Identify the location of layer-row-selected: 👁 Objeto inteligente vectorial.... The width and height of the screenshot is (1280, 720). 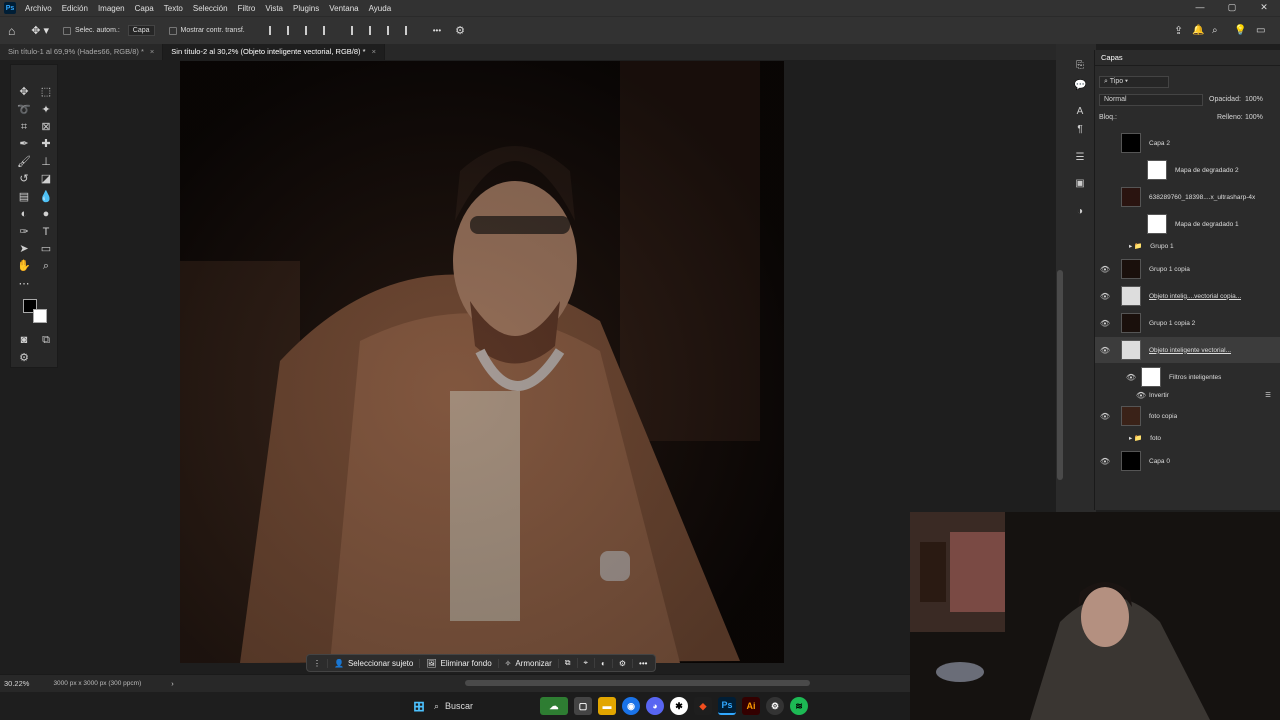
(1187, 350).